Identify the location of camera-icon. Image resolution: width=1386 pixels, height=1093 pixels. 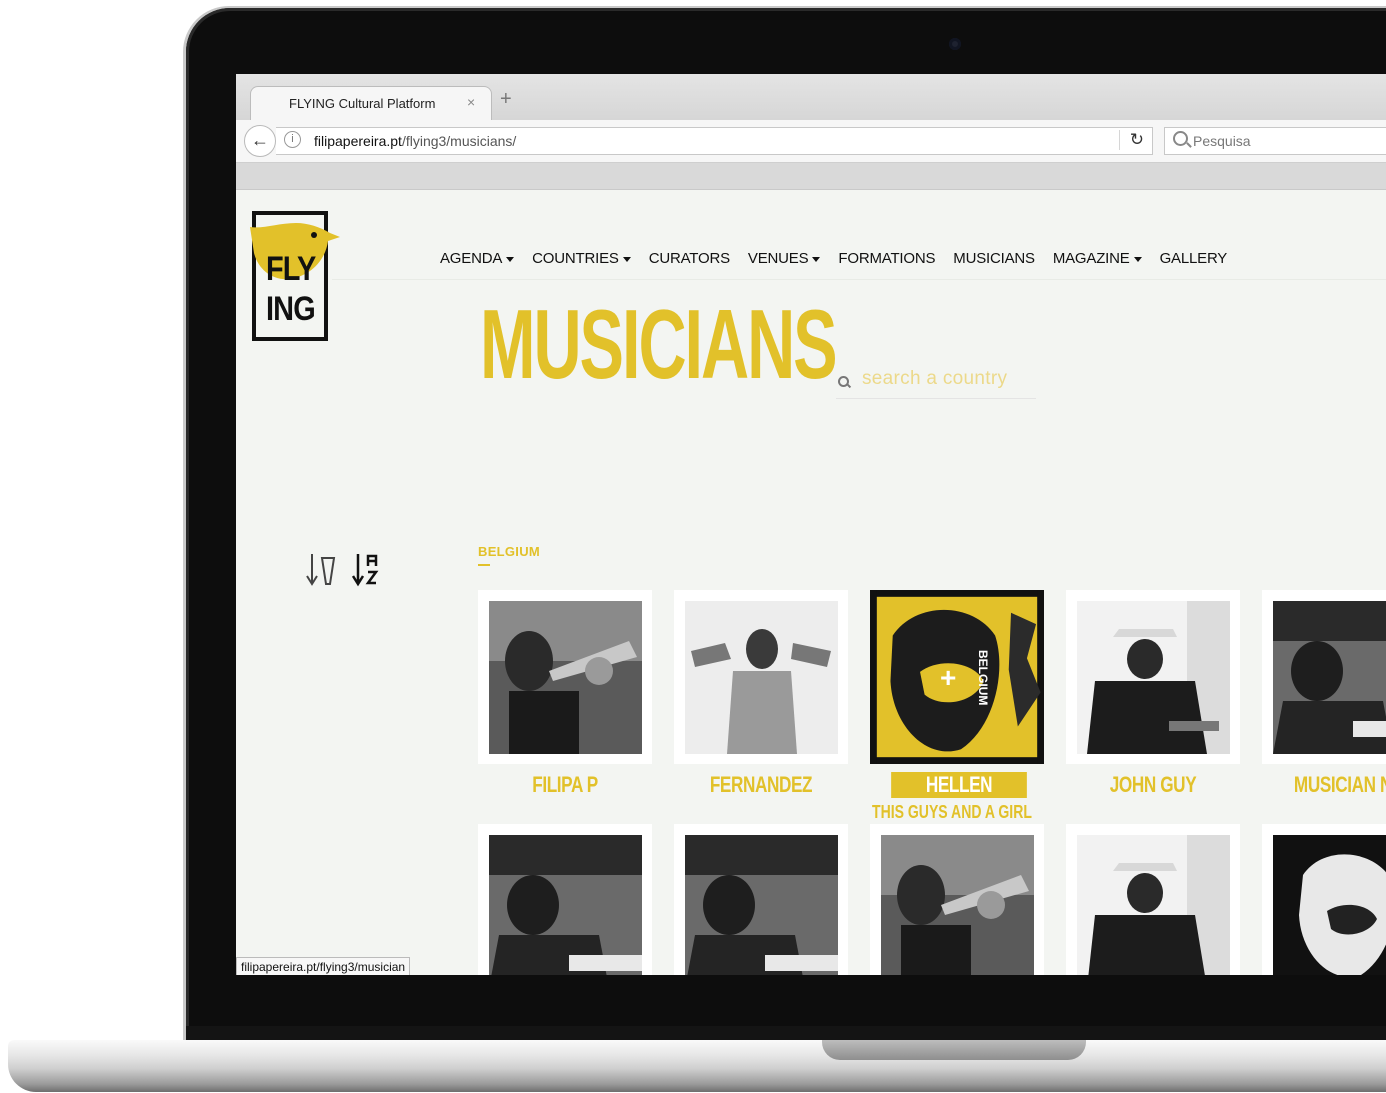
(955, 44).